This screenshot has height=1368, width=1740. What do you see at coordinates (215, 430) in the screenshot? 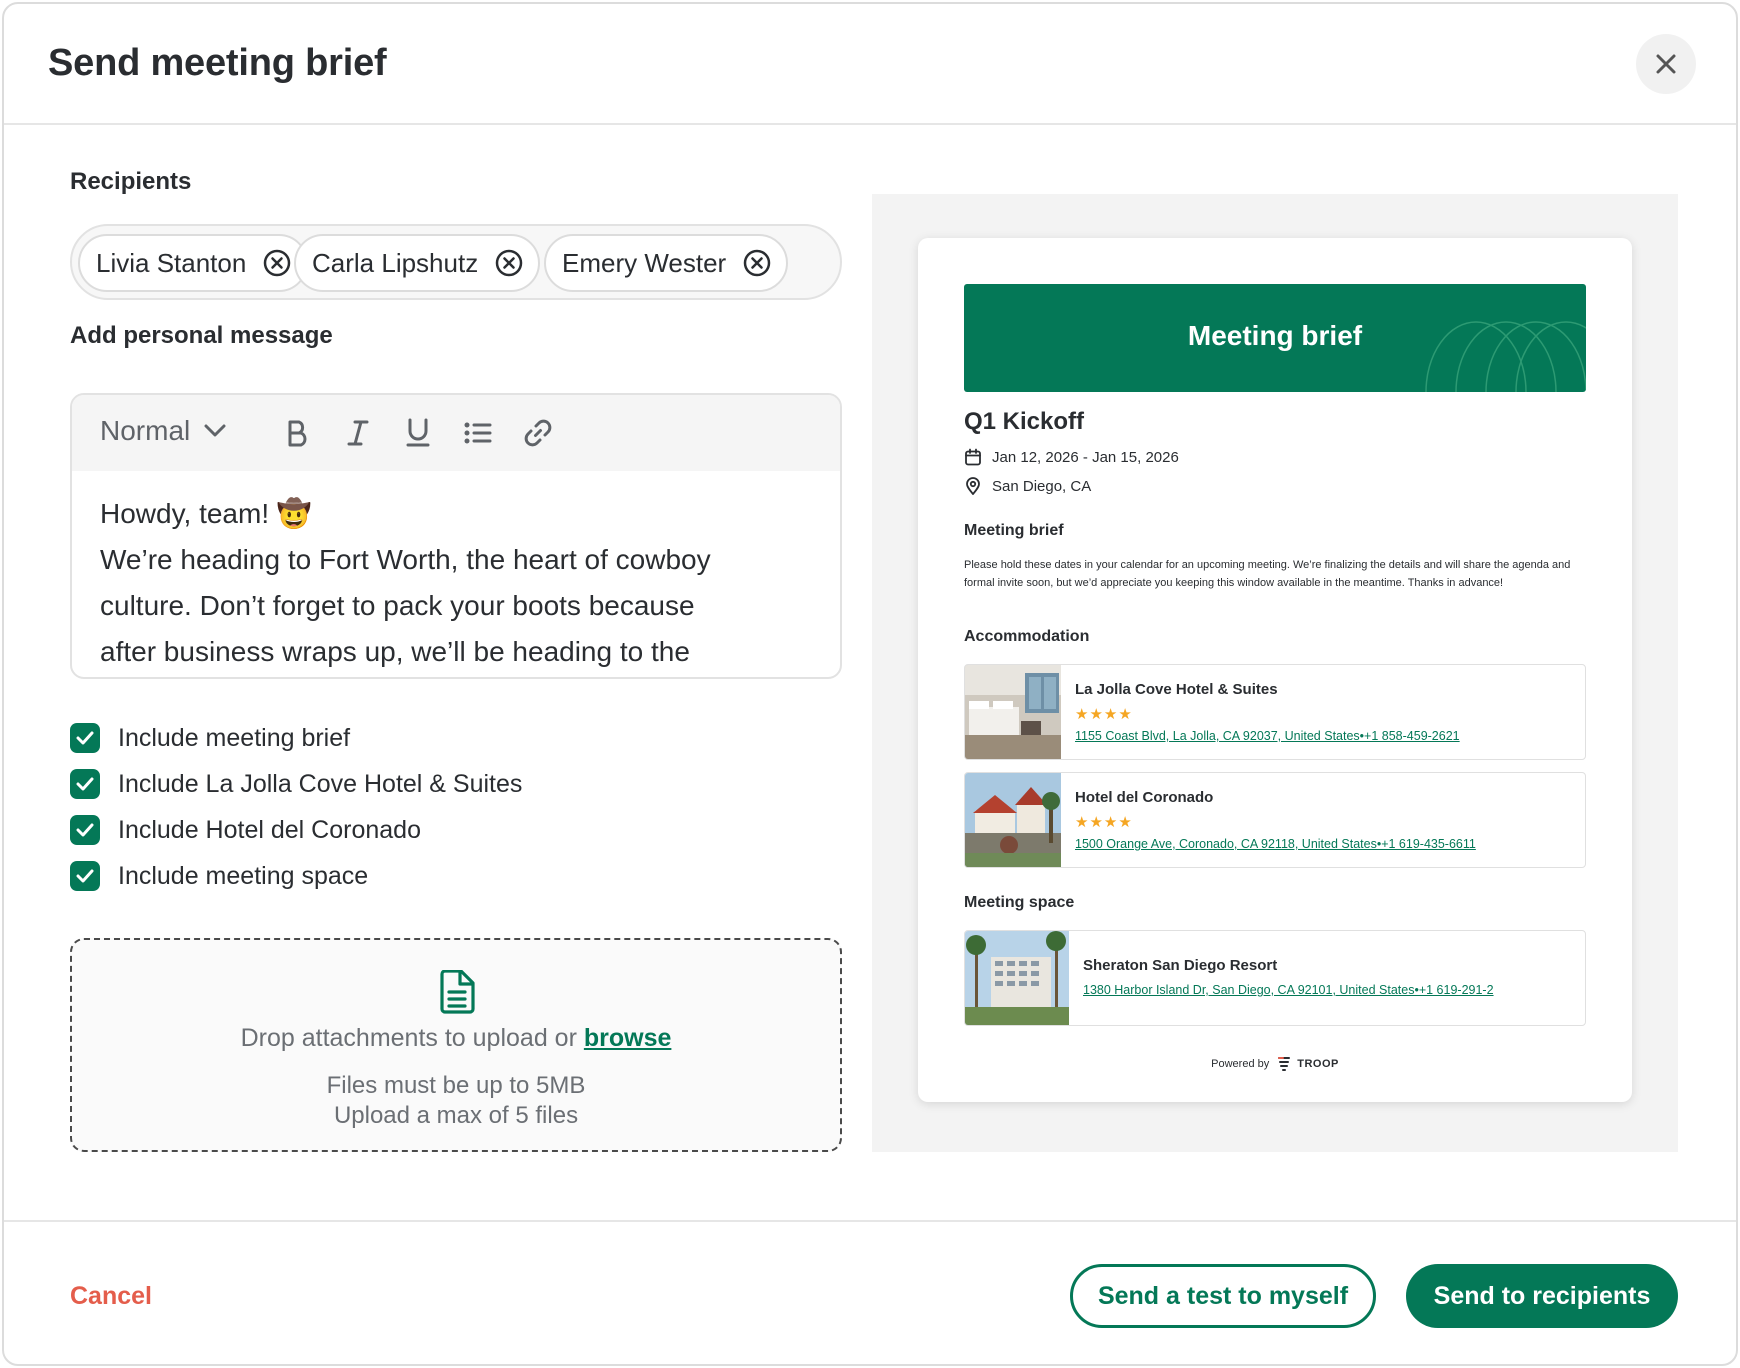
I see `chevron-down-icon` at bounding box center [215, 430].